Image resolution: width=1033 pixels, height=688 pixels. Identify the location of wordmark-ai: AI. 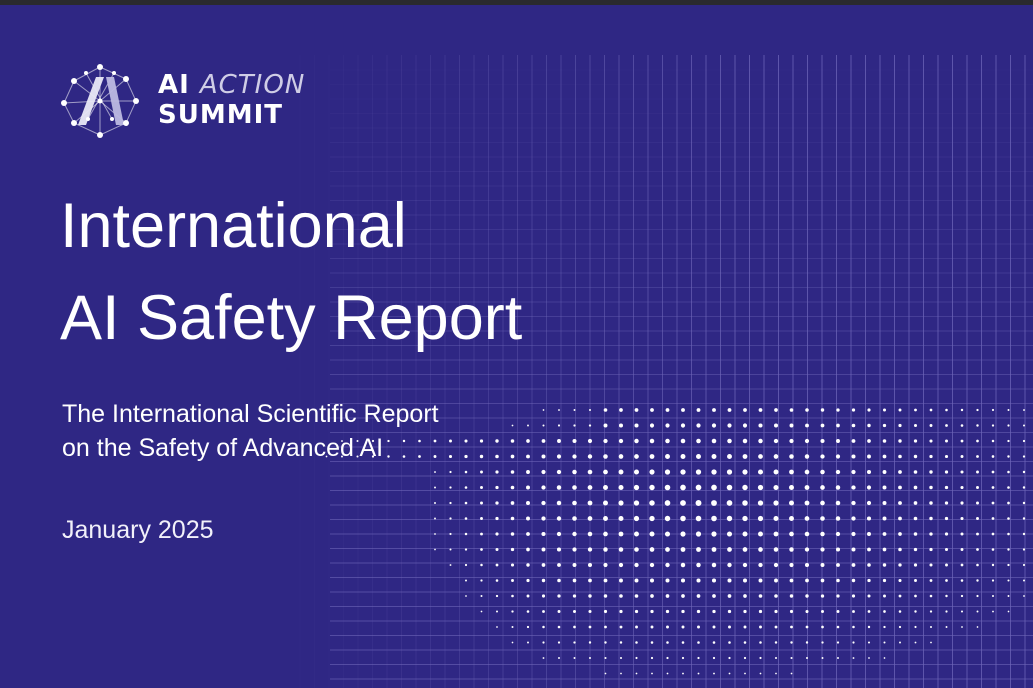
(174, 85).